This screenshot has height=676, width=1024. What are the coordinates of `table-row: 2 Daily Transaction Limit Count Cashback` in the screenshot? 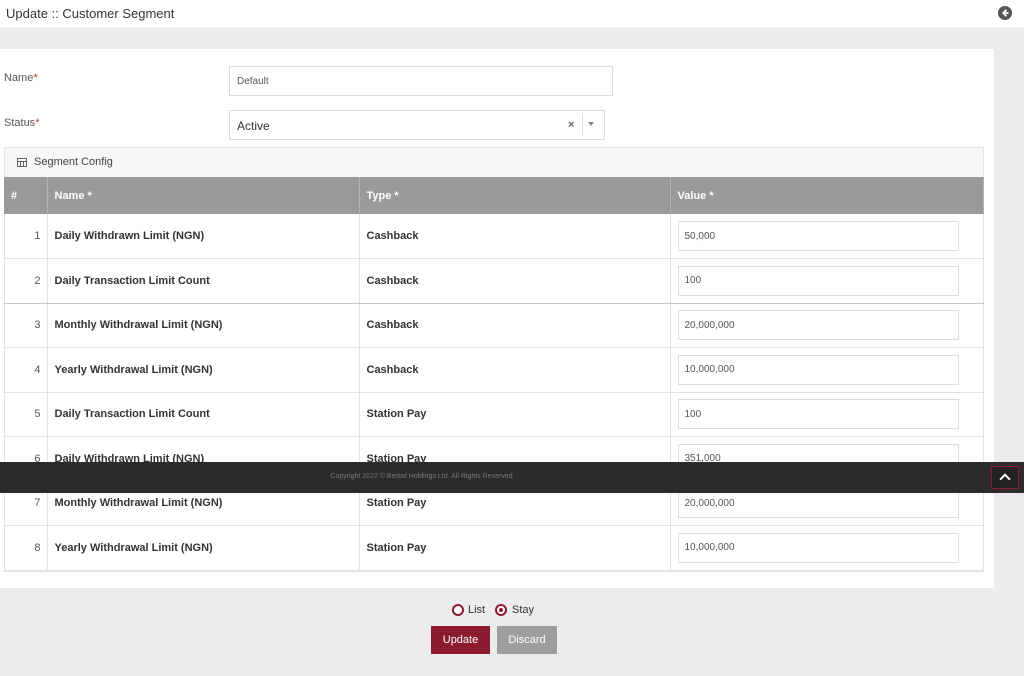 It's located at (494, 281).